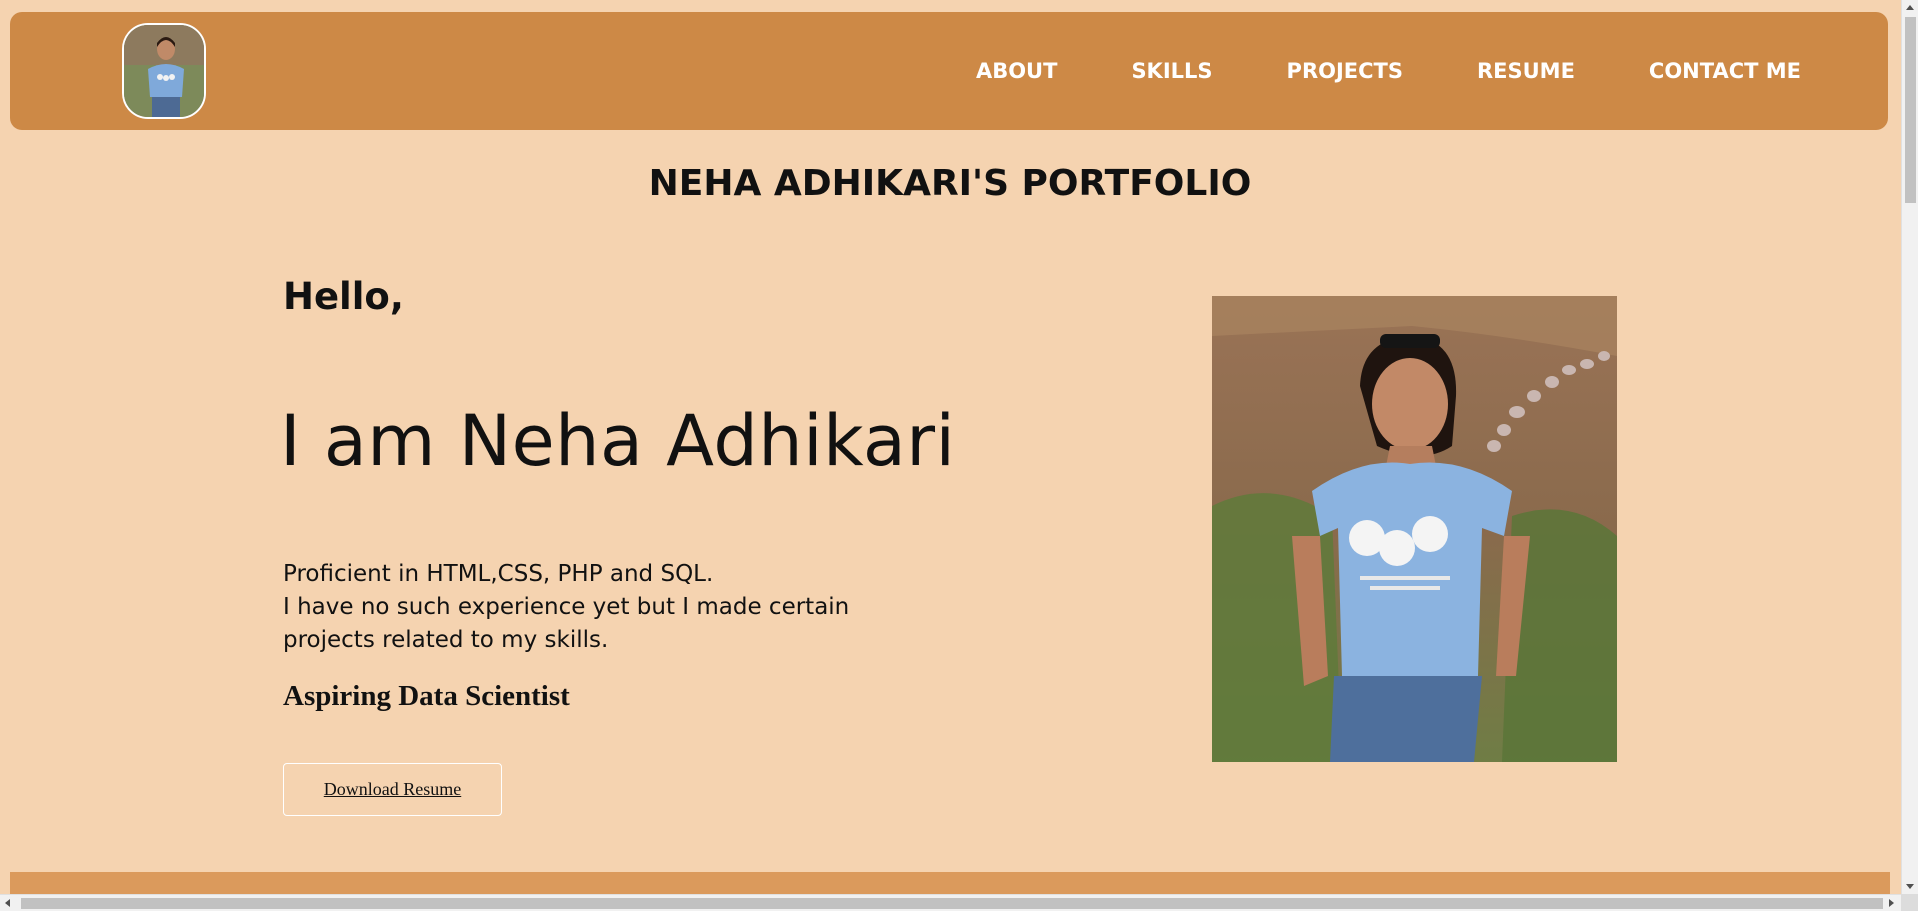  Describe the element at coordinates (498, 574) in the screenshot. I see `description-line: Proficient in HTML,CSS, PHP and SQL.` at that location.